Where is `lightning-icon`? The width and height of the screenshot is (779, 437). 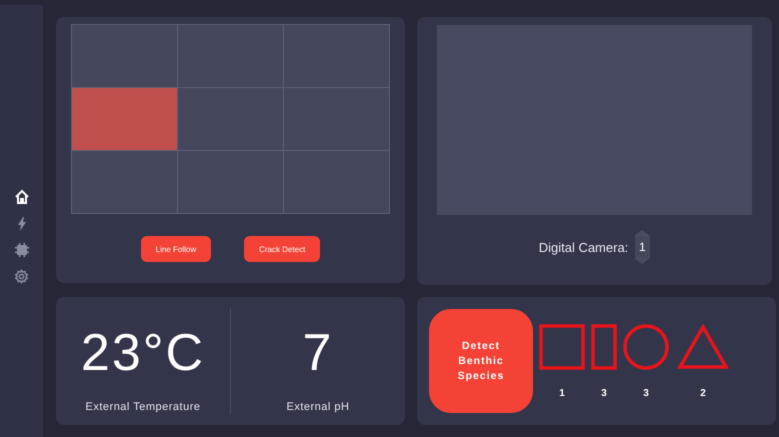
lightning-icon is located at coordinates (21, 223).